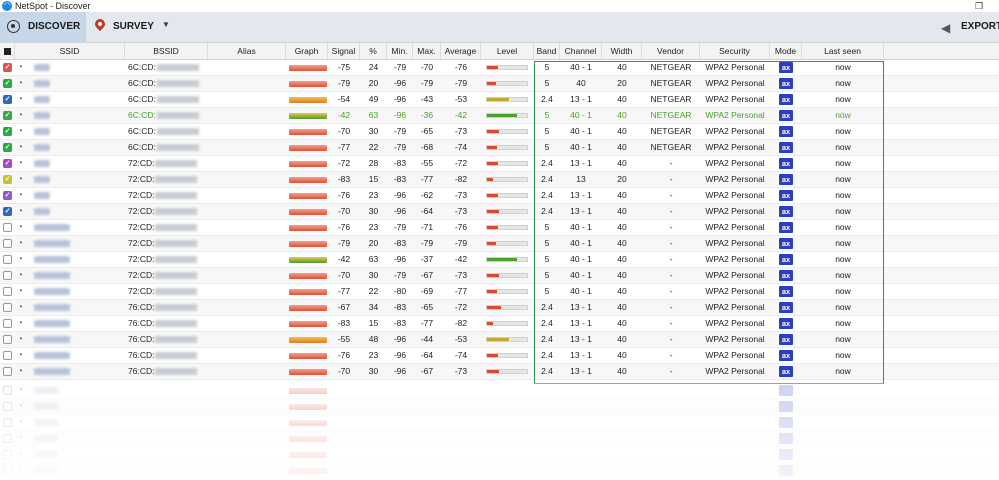 The width and height of the screenshot is (999, 480). What do you see at coordinates (461, 291) in the screenshot?
I see `cell-avg: -77` at bounding box center [461, 291].